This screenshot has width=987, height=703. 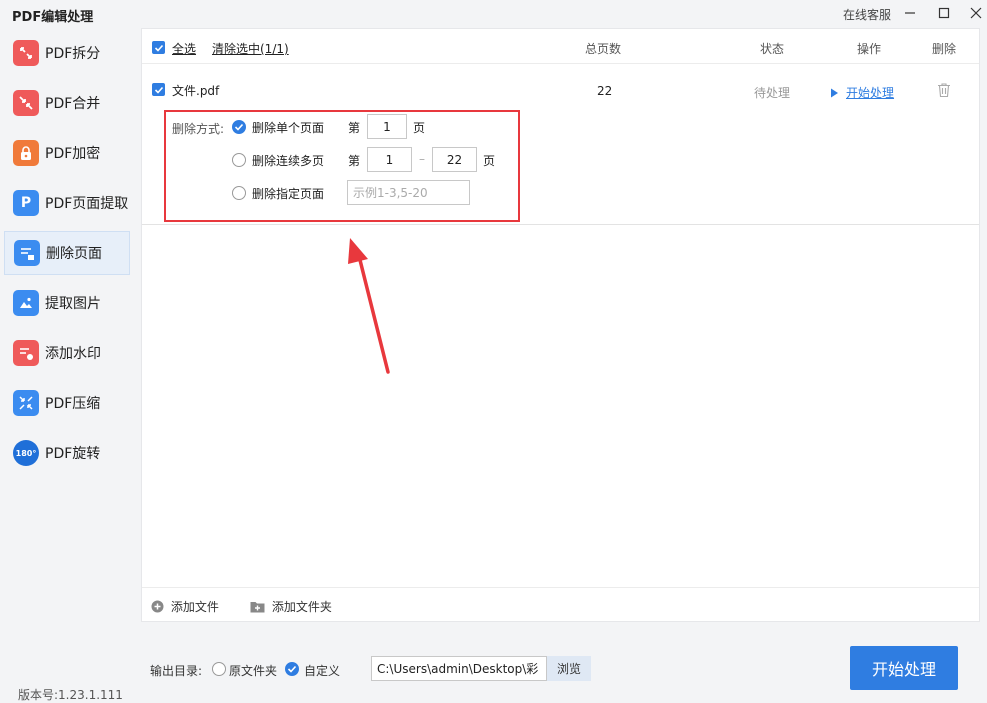 What do you see at coordinates (772, 49) in the screenshot?
I see `column-header-status: 状态` at bounding box center [772, 49].